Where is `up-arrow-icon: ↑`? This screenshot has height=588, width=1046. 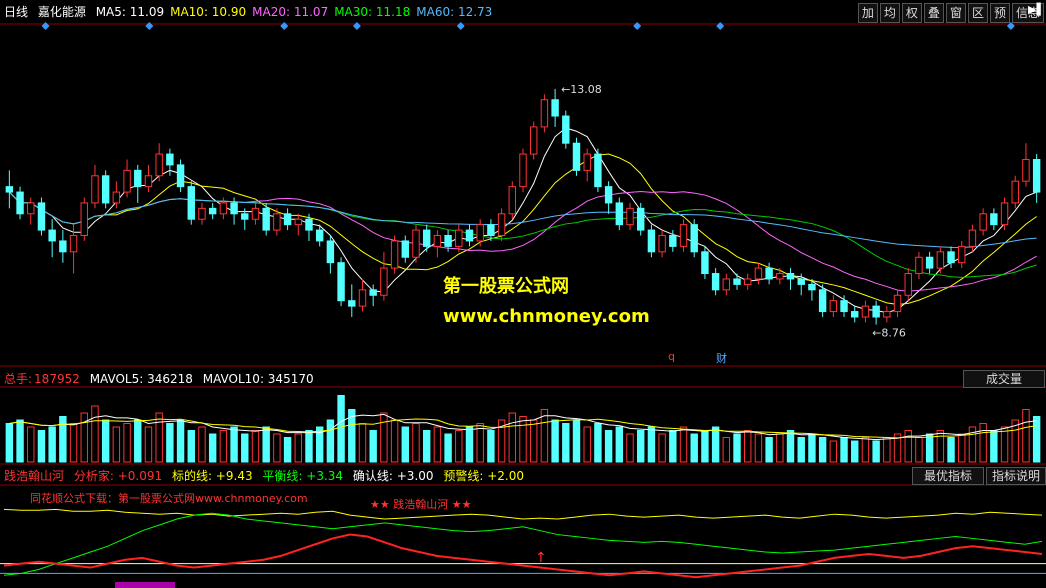
up-arrow-icon: ↑ is located at coordinates (541, 558).